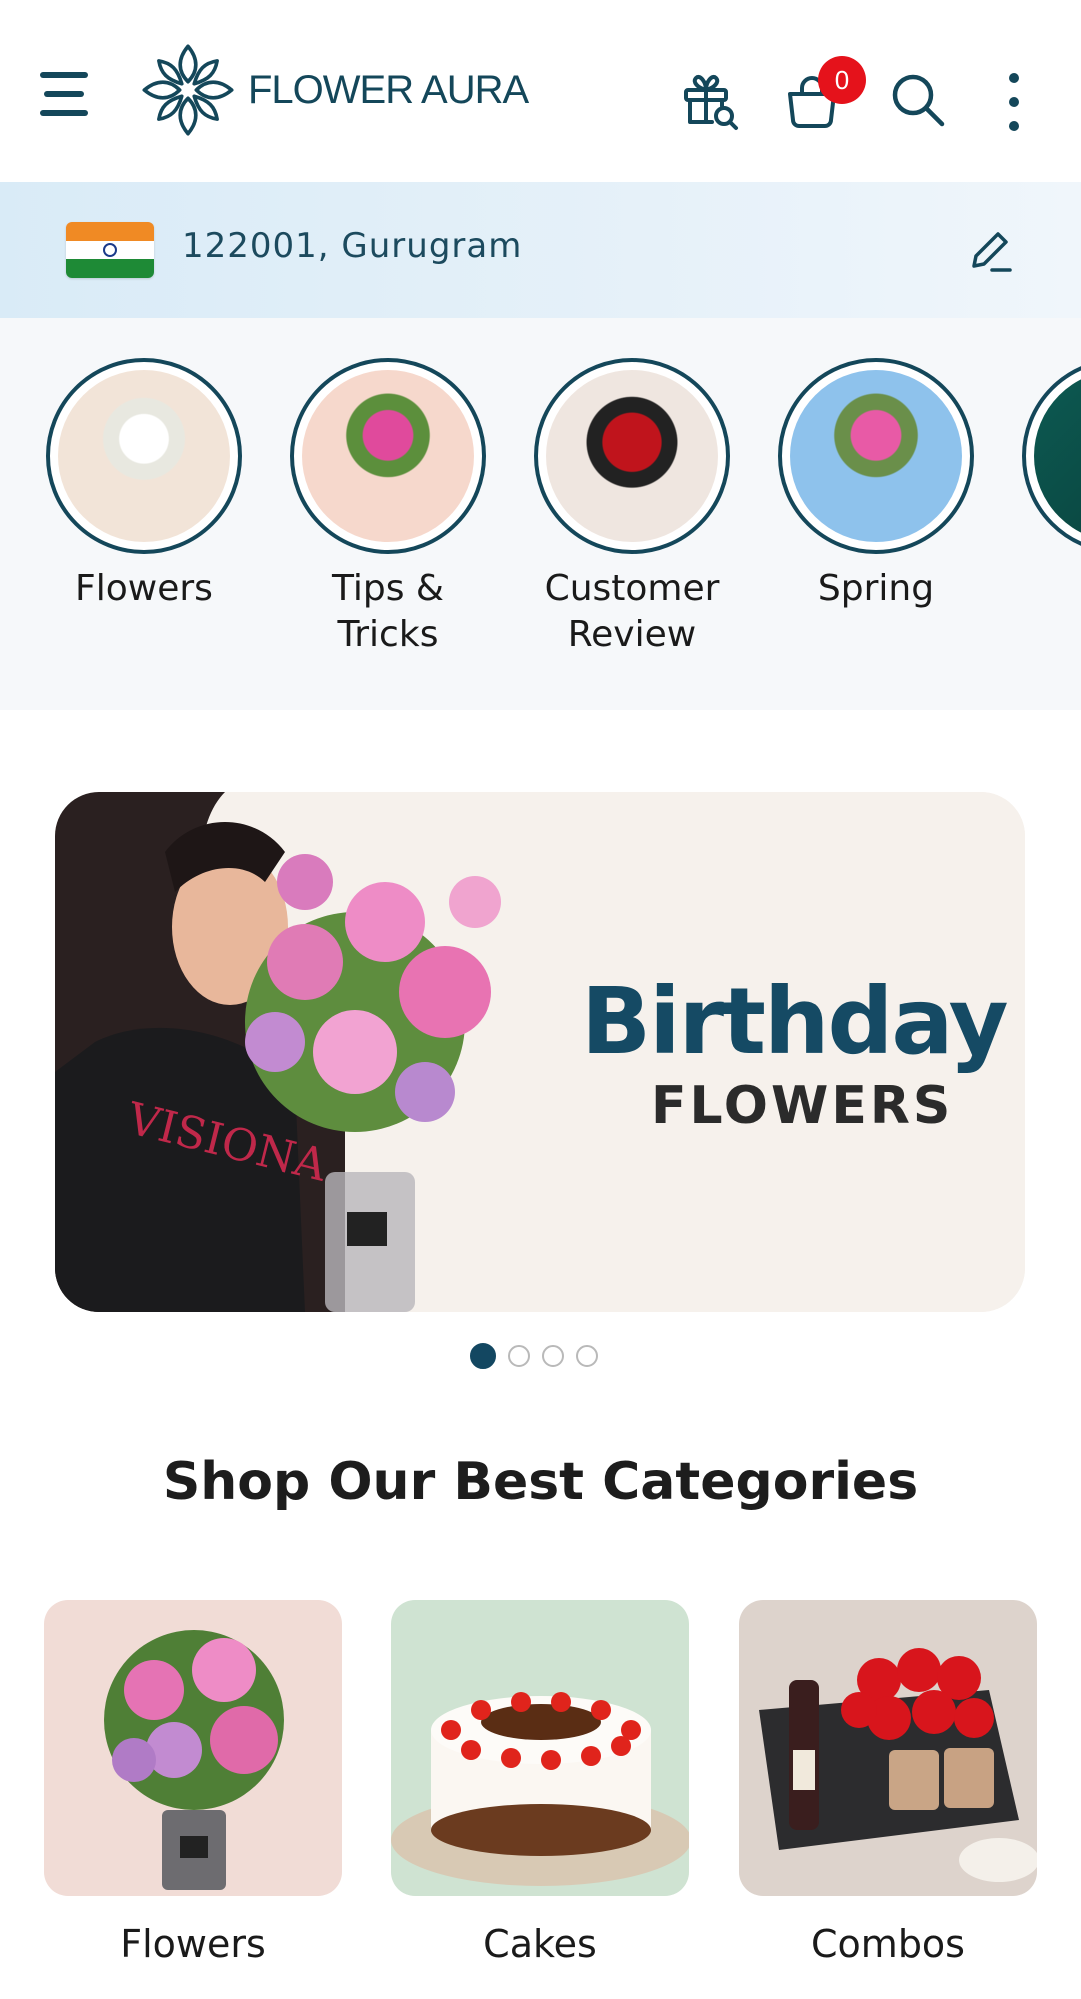  Describe the element at coordinates (876, 588) in the screenshot. I see `story-label: Spring` at that location.